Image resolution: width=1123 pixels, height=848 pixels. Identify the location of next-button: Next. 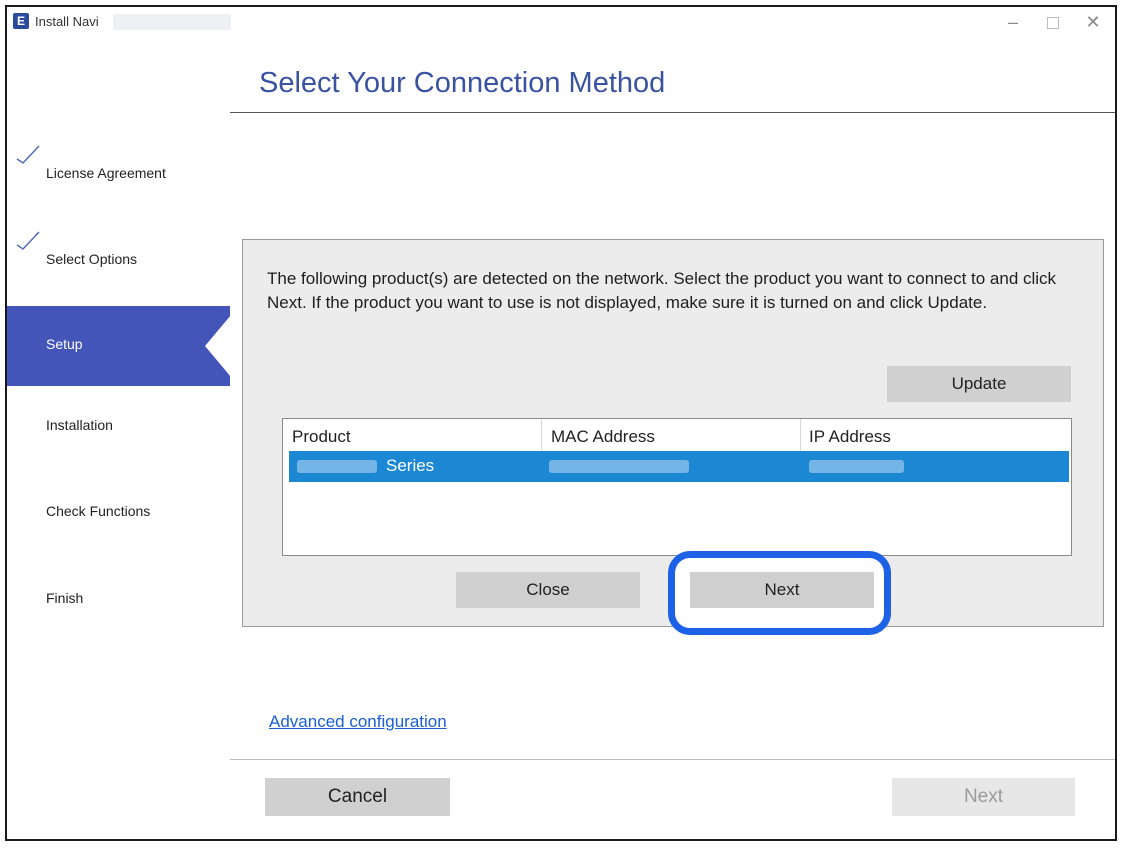
(782, 590).